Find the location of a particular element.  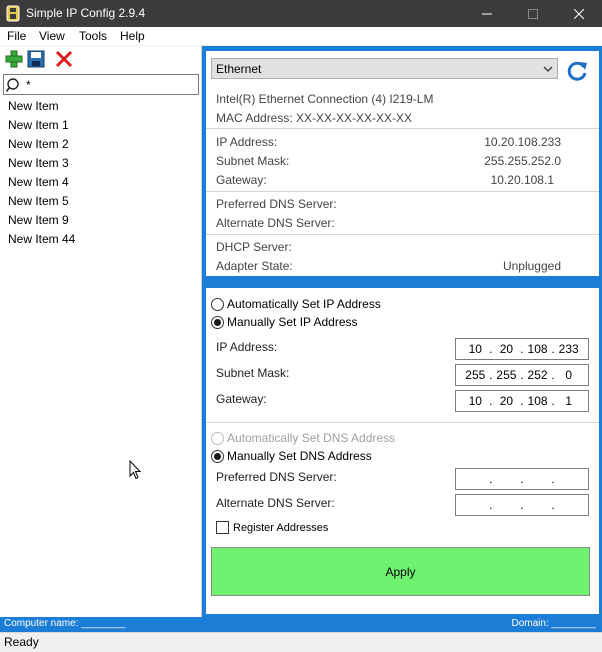

menu-help: Help is located at coordinates (132, 36).